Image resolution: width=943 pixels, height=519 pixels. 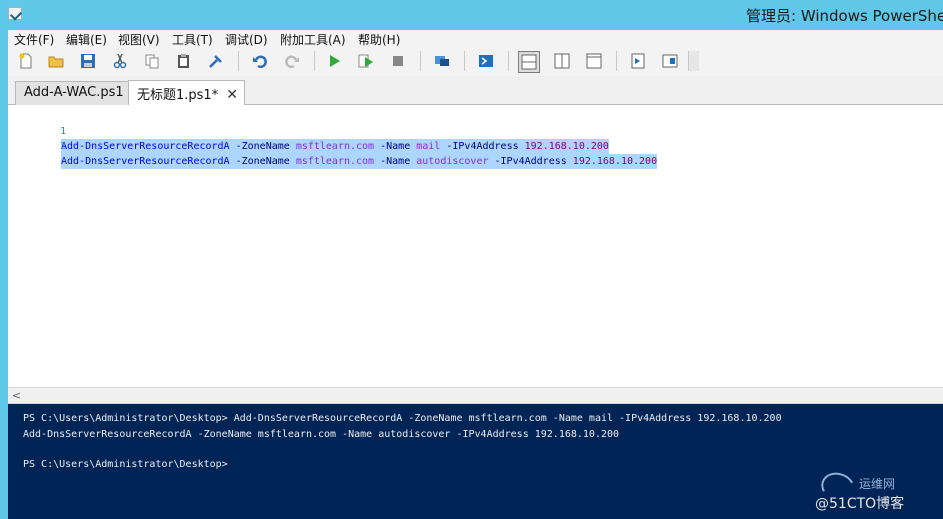 What do you see at coordinates (192, 39) in the screenshot?
I see `menu-tools: 工具(T)` at bounding box center [192, 39].